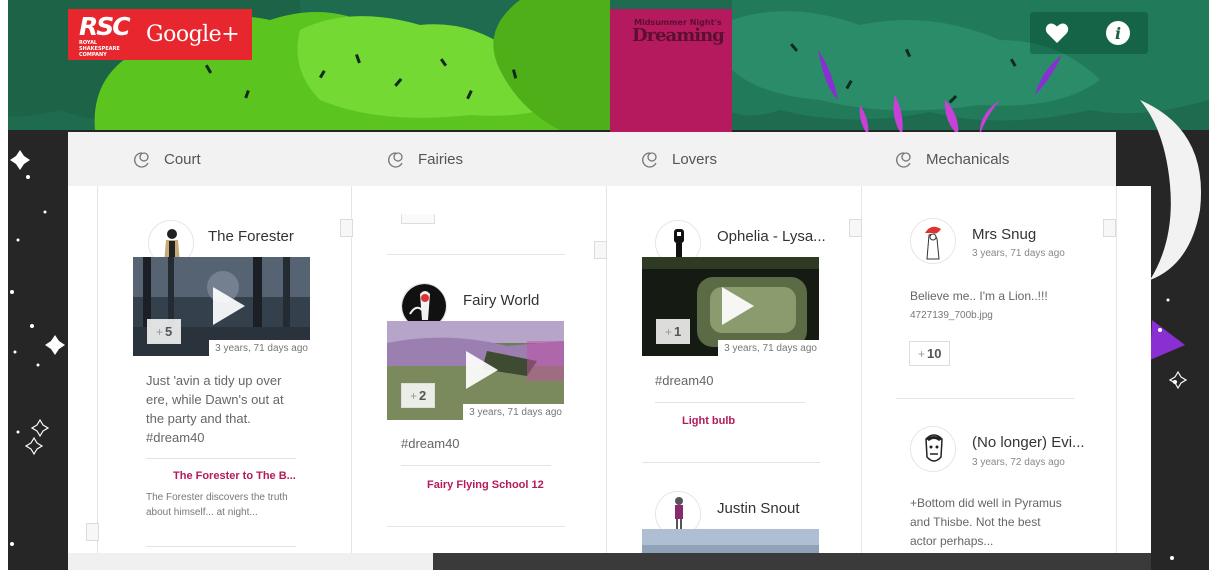 Image resolution: width=1209 pixels, height=570 pixels. Describe the element at coordinates (4, 285) in the screenshot. I see `left-edge-strip` at that location.